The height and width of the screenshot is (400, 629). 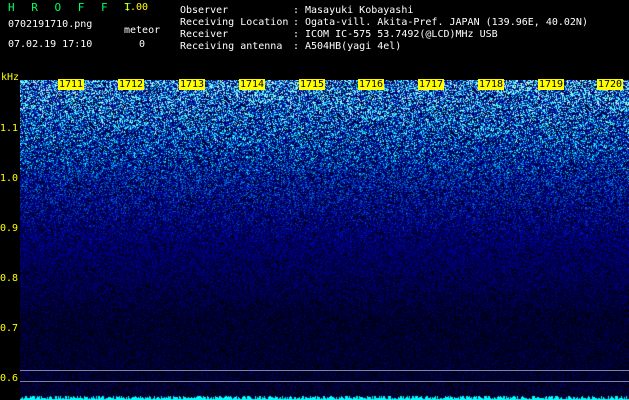 I want to click on receiver-label: Receiver, so click(x=204, y=34).